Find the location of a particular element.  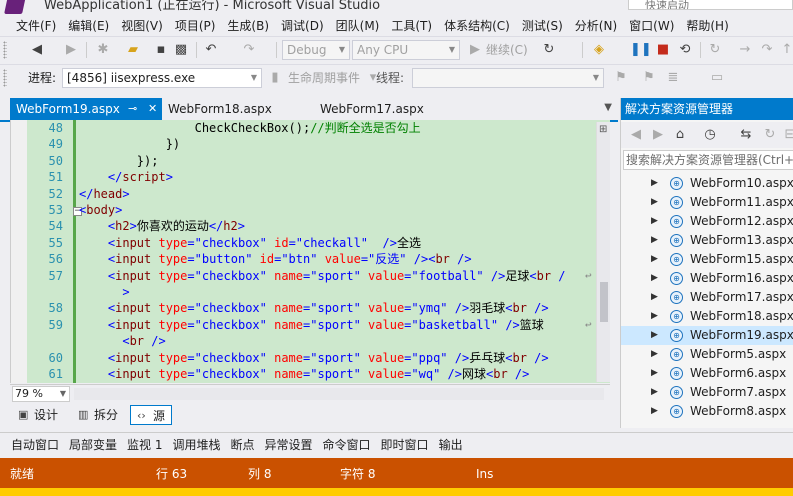

editor-vertical-scrollbar: ⊞ is located at coordinates (603, 252).